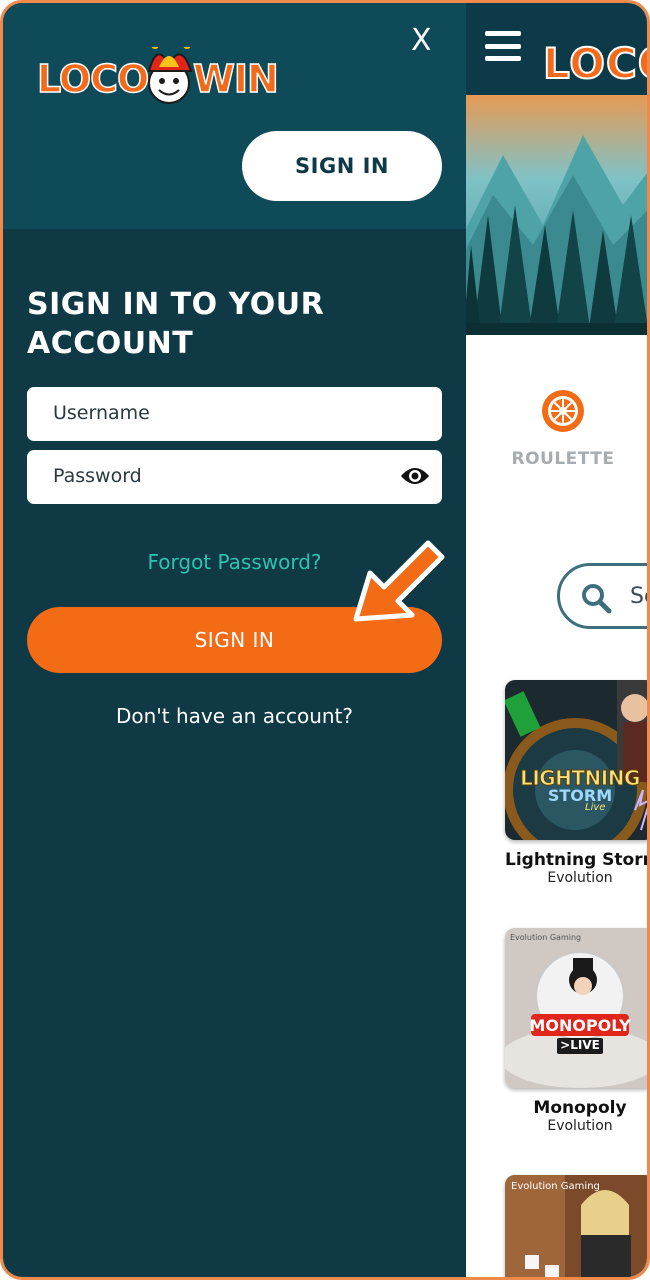  What do you see at coordinates (234, 116) in the screenshot?
I see `drawer-header: LOCO WIN X SIGN IN` at bounding box center [234, 116].